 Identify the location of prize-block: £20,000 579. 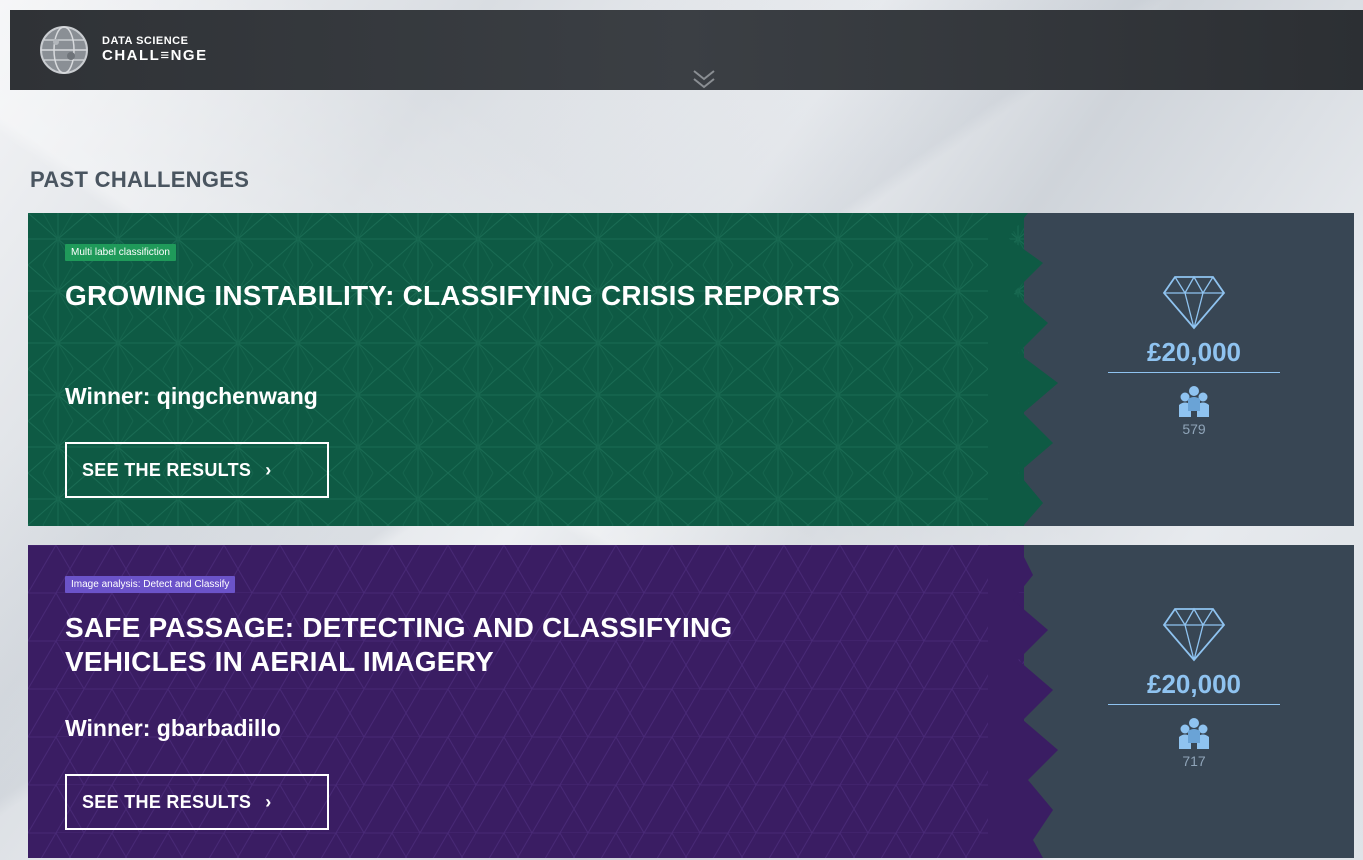
(1194, 355).